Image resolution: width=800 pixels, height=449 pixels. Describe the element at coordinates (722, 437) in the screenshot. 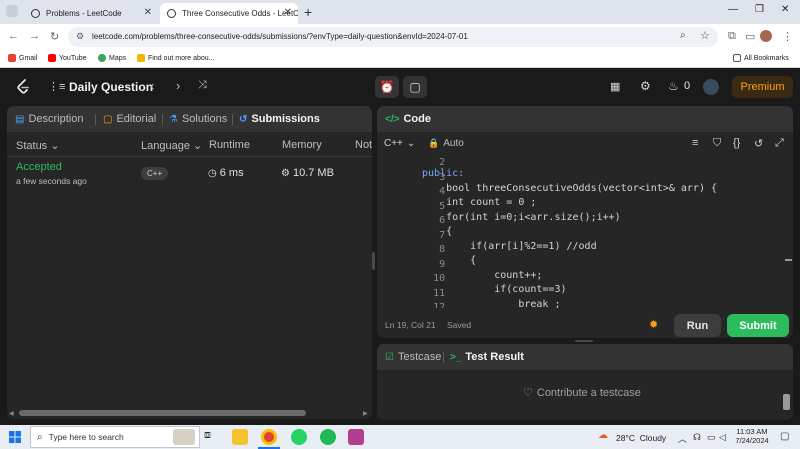

I see `volume-icon: ◁` at that location.